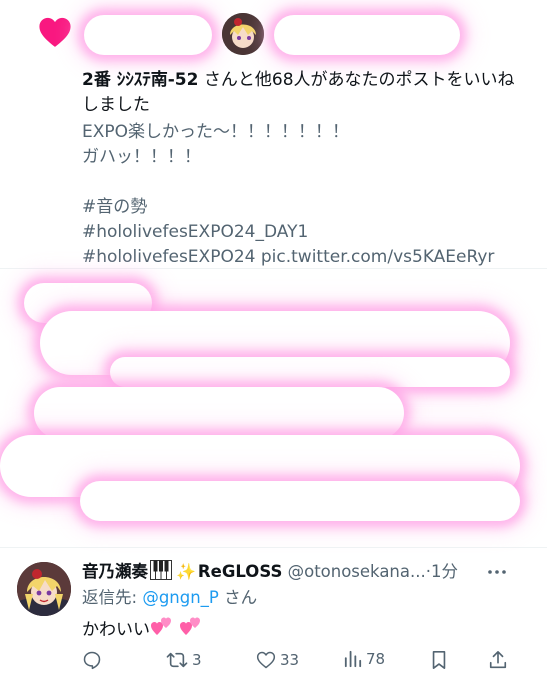 This screenshot has height=681, width=547. Describe the element at coordinates (180, 597) in the screenshot. I see `replying-mention: @gngn_P` at that location.